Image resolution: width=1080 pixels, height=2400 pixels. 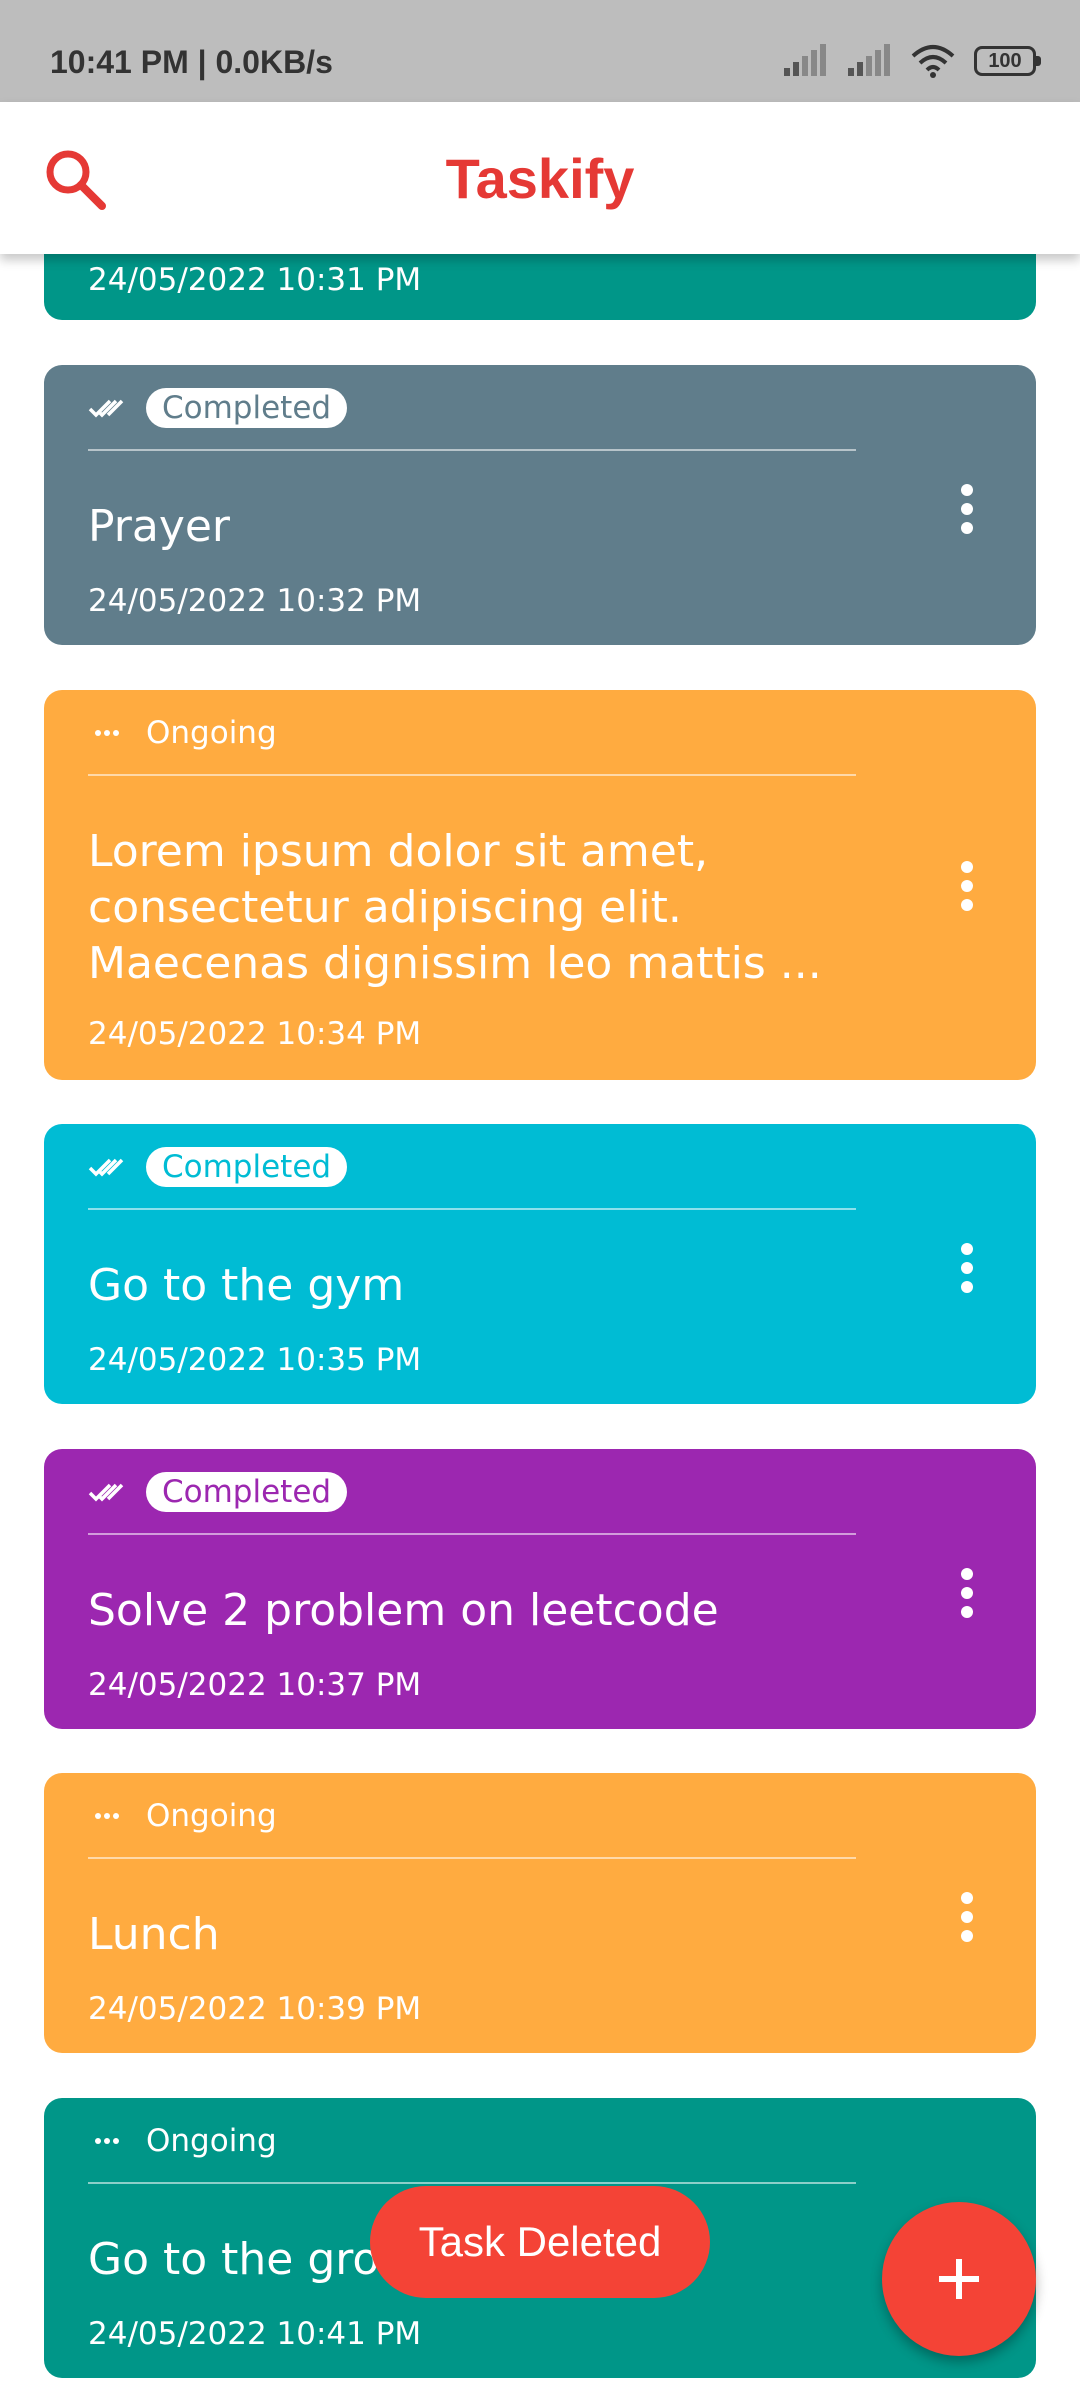 What do you see at coordinates (1005, 60) in the screenshot?
I see `battery-level: 100` at bounding box center [1005, 60].